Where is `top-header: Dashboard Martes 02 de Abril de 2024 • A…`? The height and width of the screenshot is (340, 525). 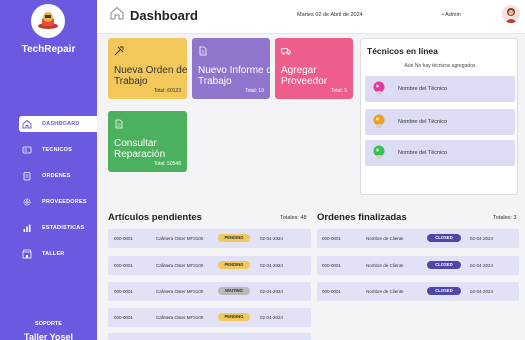
top-header: Dashboard Martes 02 de Abril de 2024 • A… is located at coordinates (311, 17).